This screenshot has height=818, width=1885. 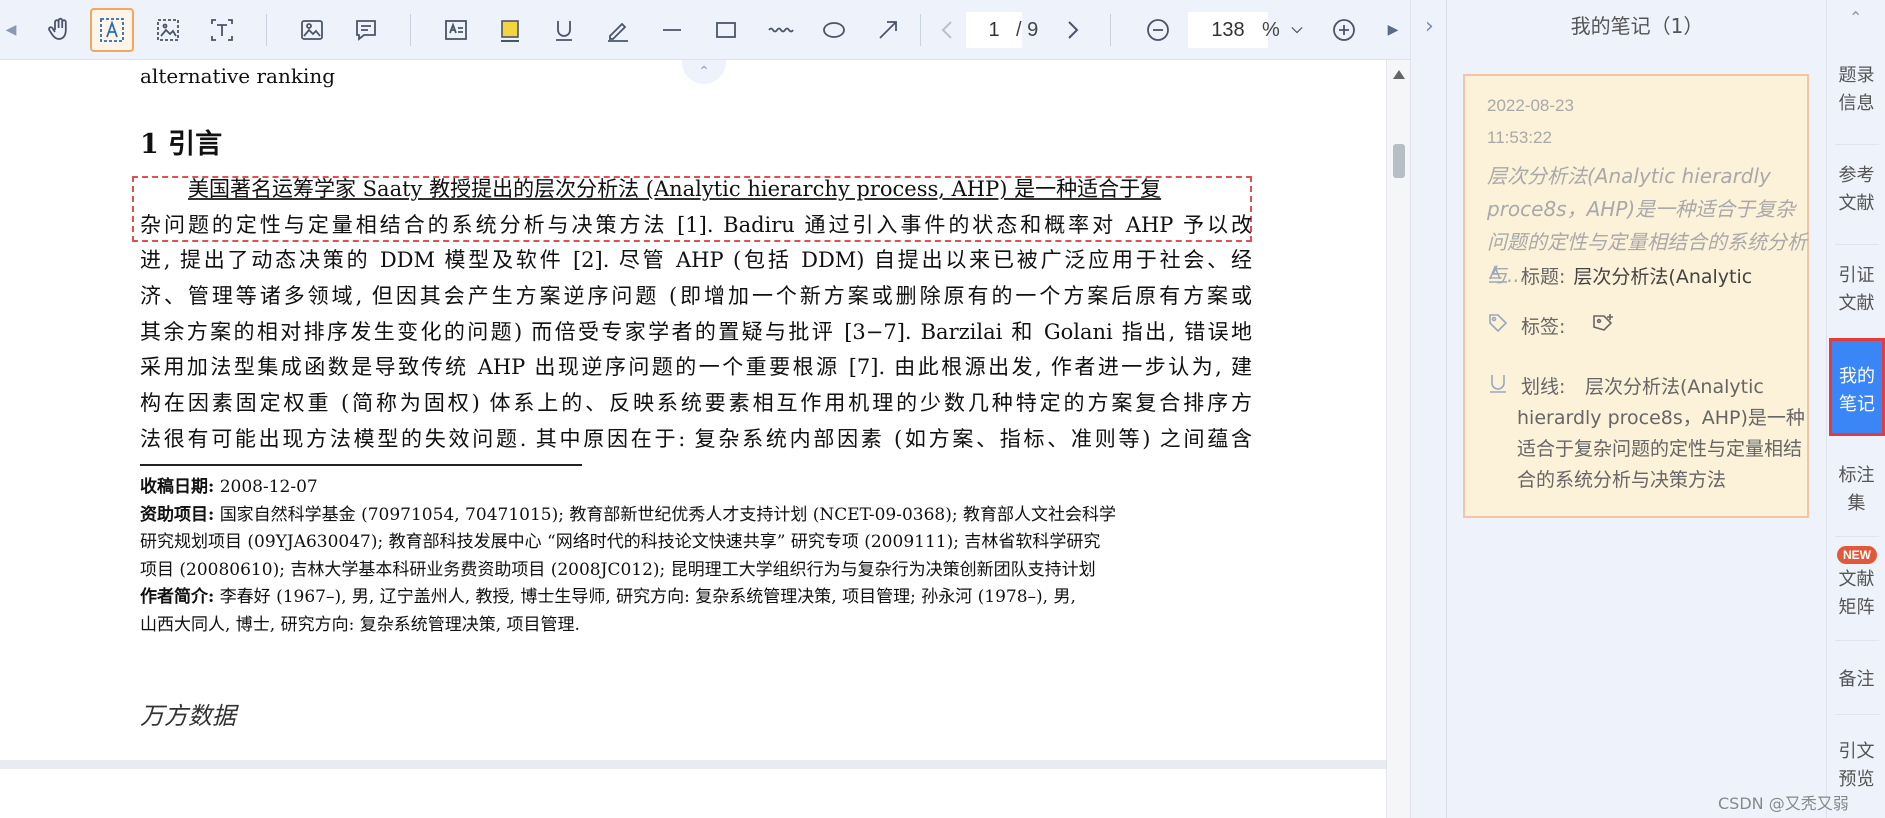 I want to click on zoom-dropdown-chevron-icon, so click(x=1297, y=30).